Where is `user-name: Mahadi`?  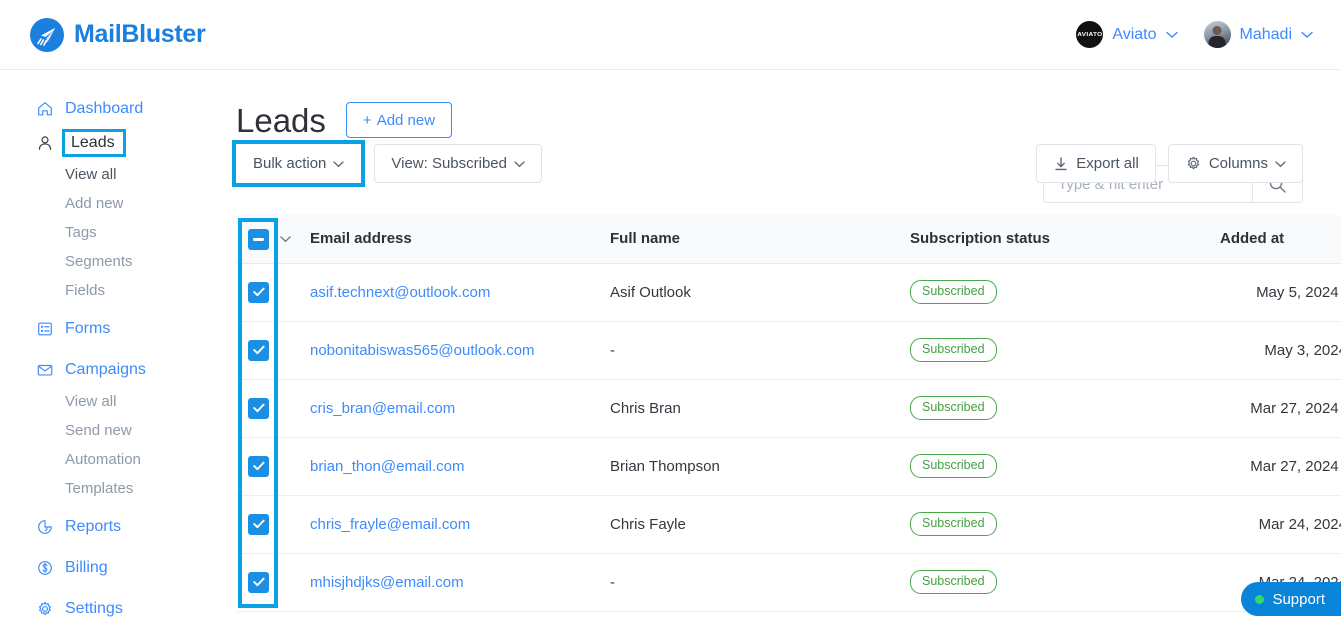 user-name: Mahadi is located at coordinates (1265, 34).